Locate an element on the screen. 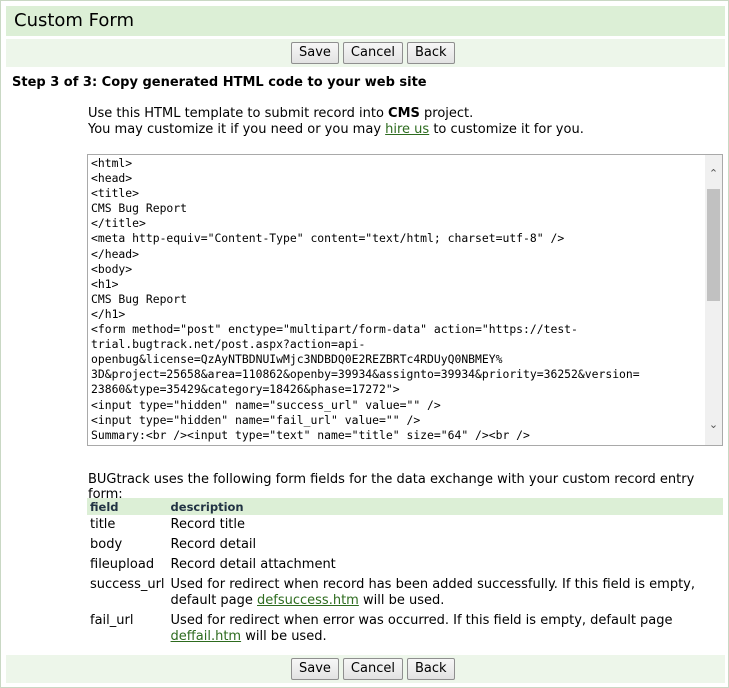  field-name: success_url is located at coordinates (127, 584).